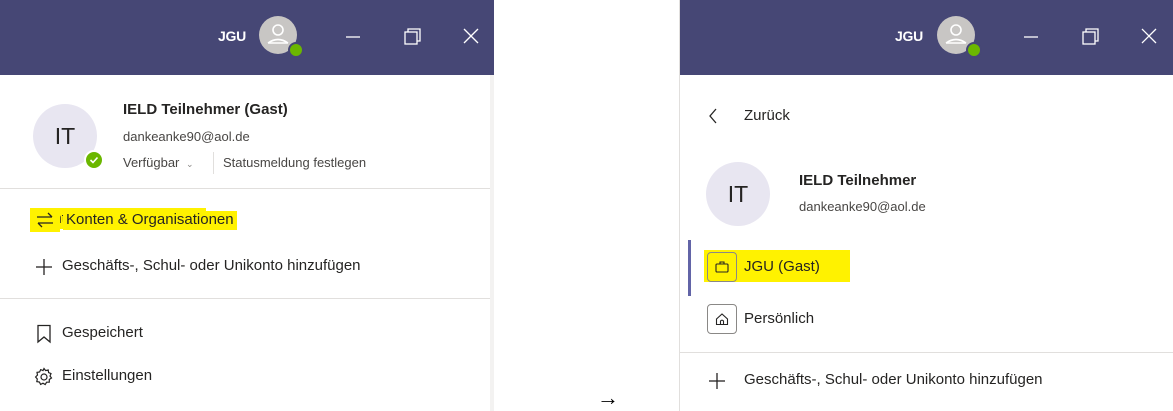 This screenshot has width=1173, height=411. I want to click on org-label: Persönlich, so click(779, 318).